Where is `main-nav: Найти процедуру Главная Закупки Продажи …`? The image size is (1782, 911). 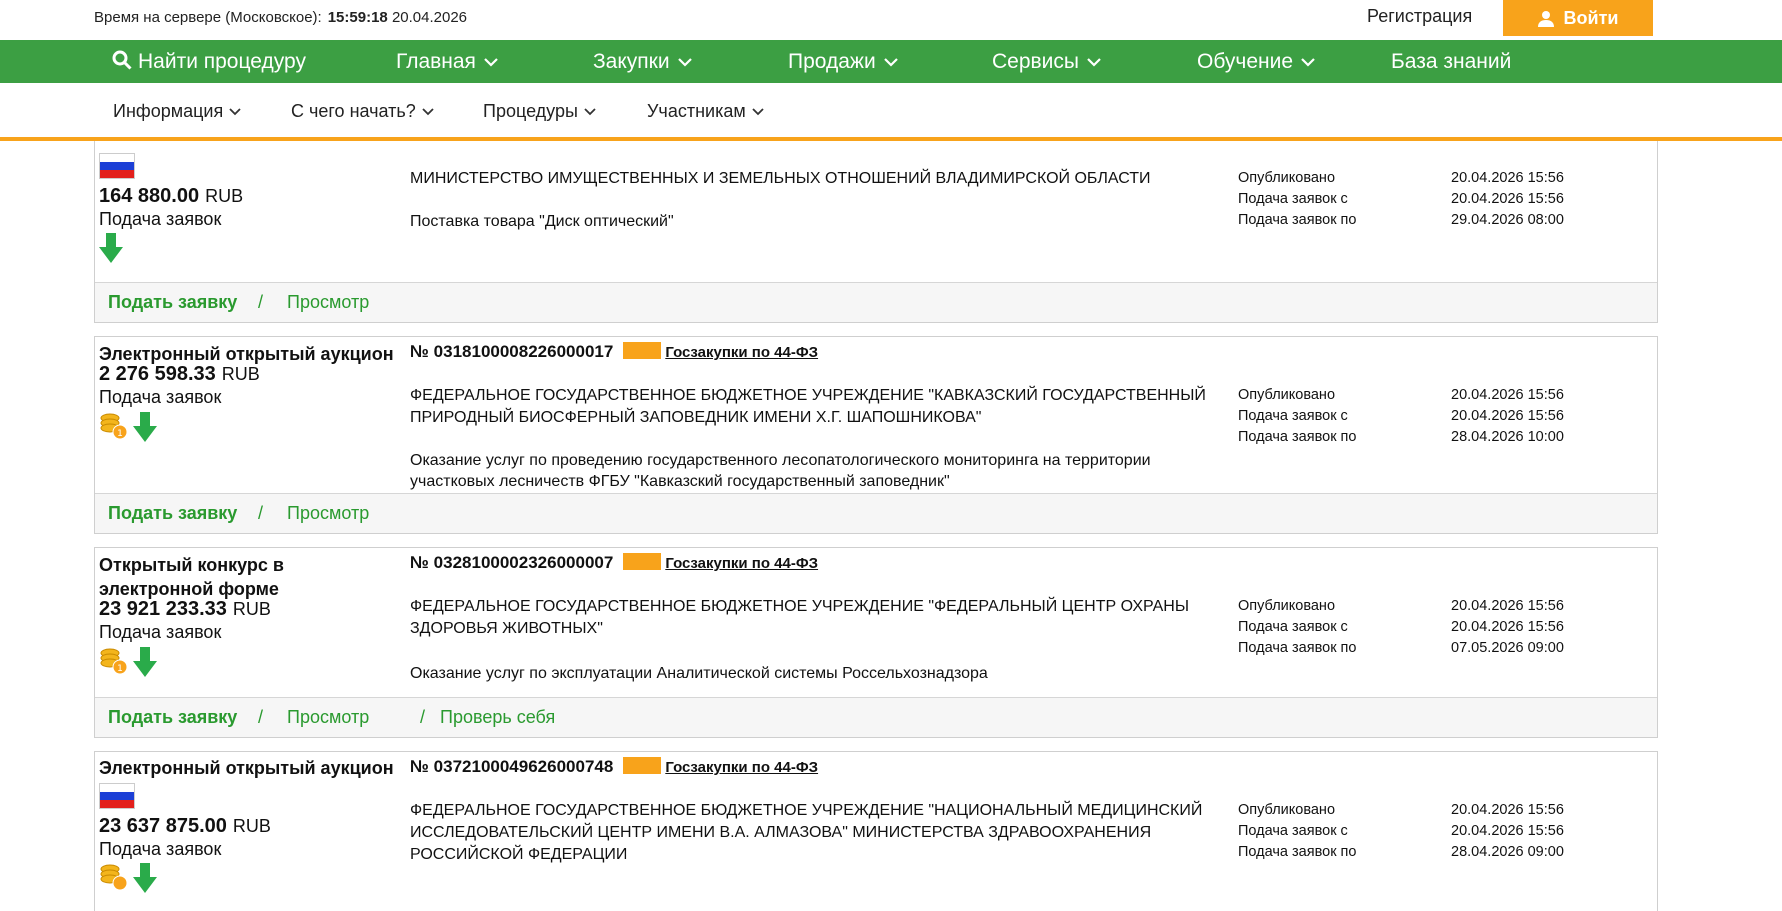
main-nav: Найти процедуру Главная Закупки Продажи … is located at coordinates (891, 61).